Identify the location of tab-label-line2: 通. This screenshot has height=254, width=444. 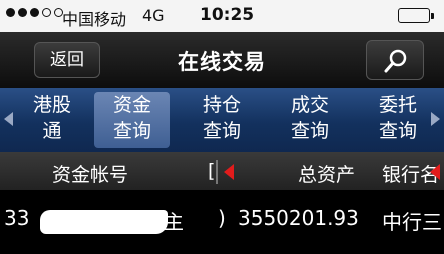
(52, 131).